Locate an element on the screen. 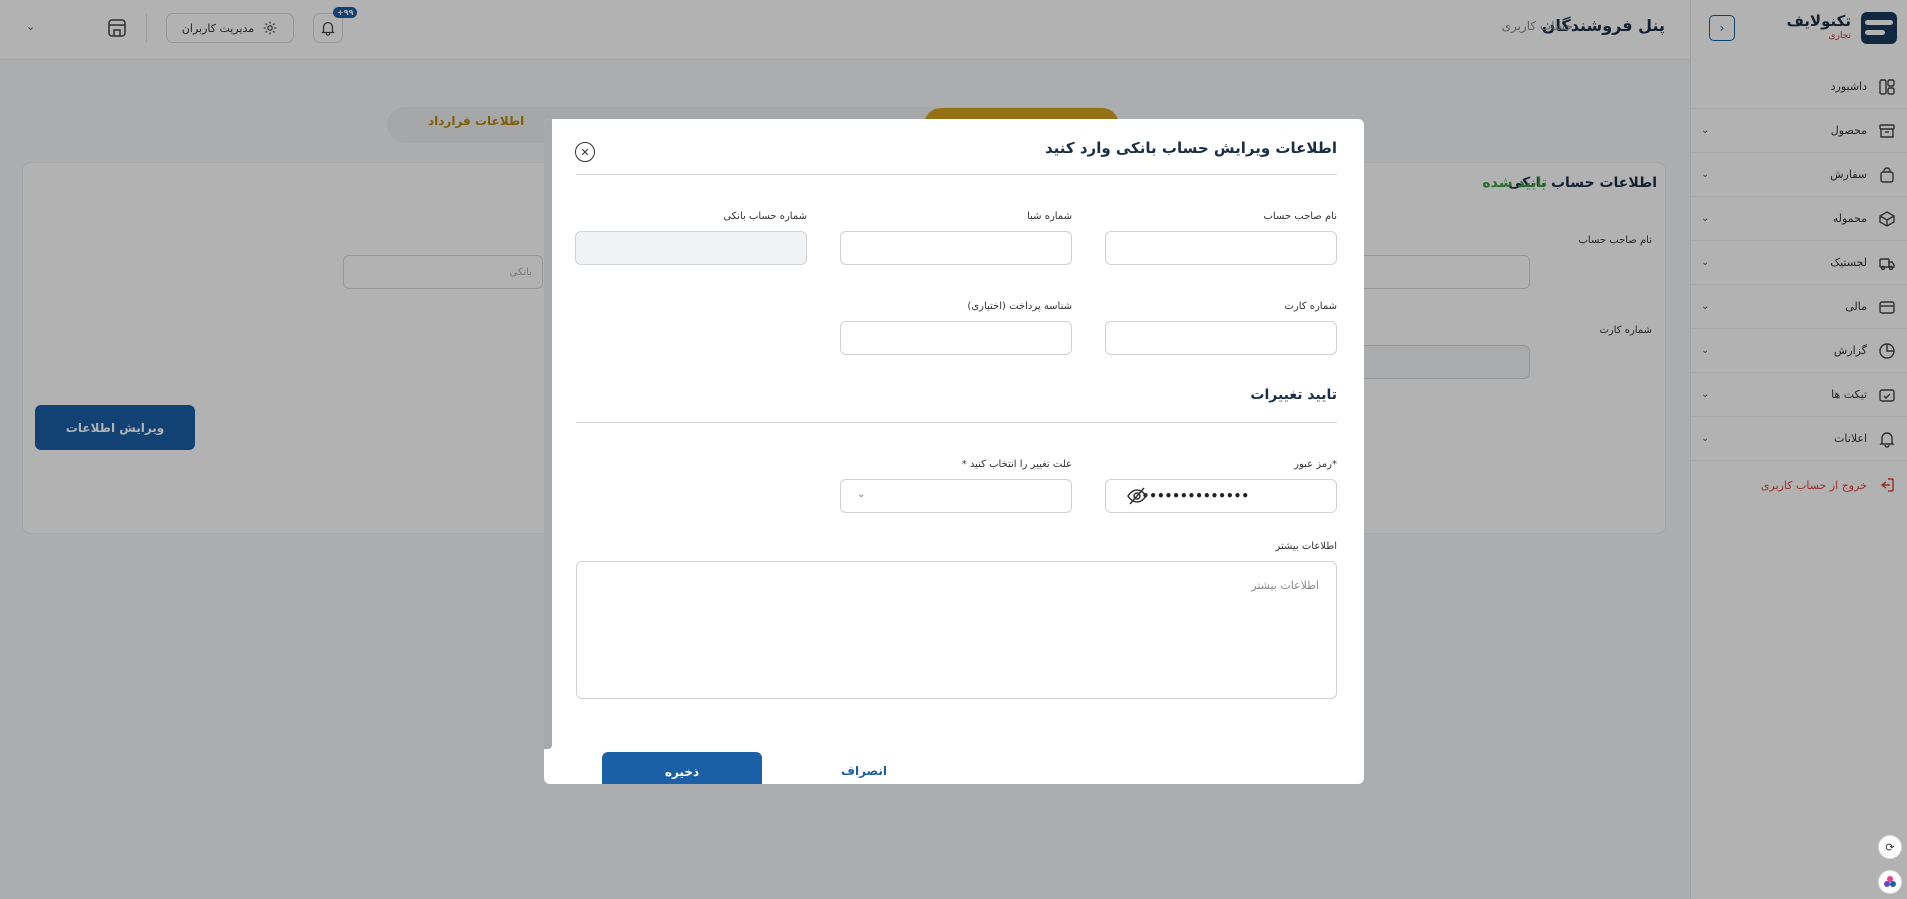  assistant-widget-button is located at coordinates (1890, 882).